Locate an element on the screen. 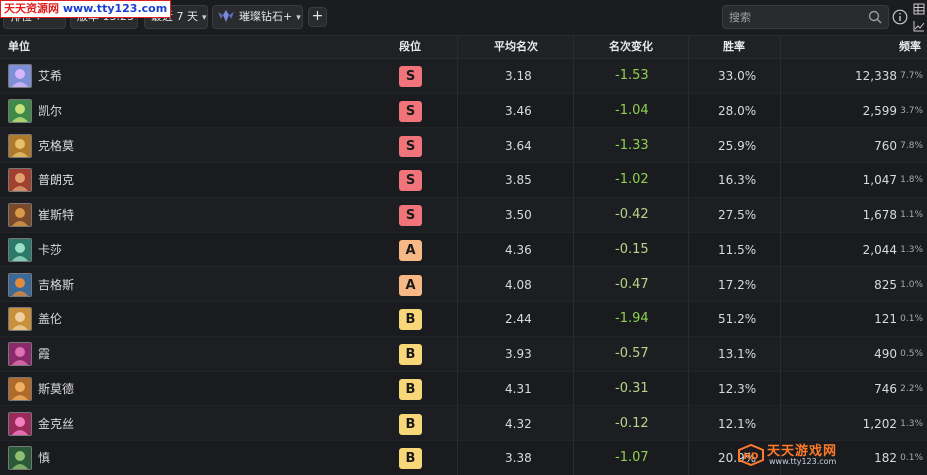  column-header-unit: 单位 is located at coordinates (19, 47).